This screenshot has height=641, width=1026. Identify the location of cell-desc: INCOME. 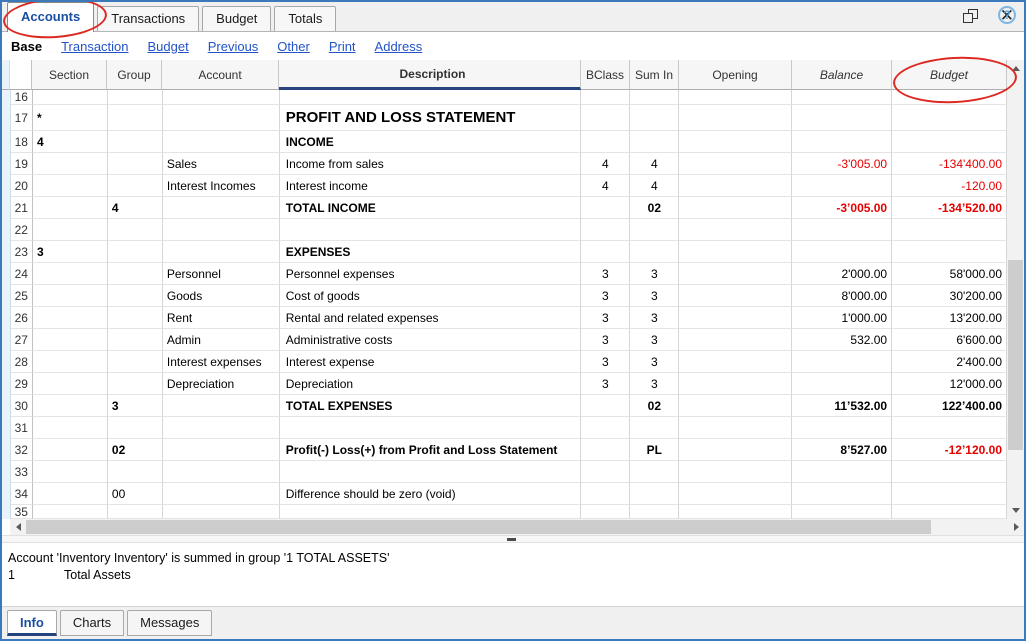
(430, 142).